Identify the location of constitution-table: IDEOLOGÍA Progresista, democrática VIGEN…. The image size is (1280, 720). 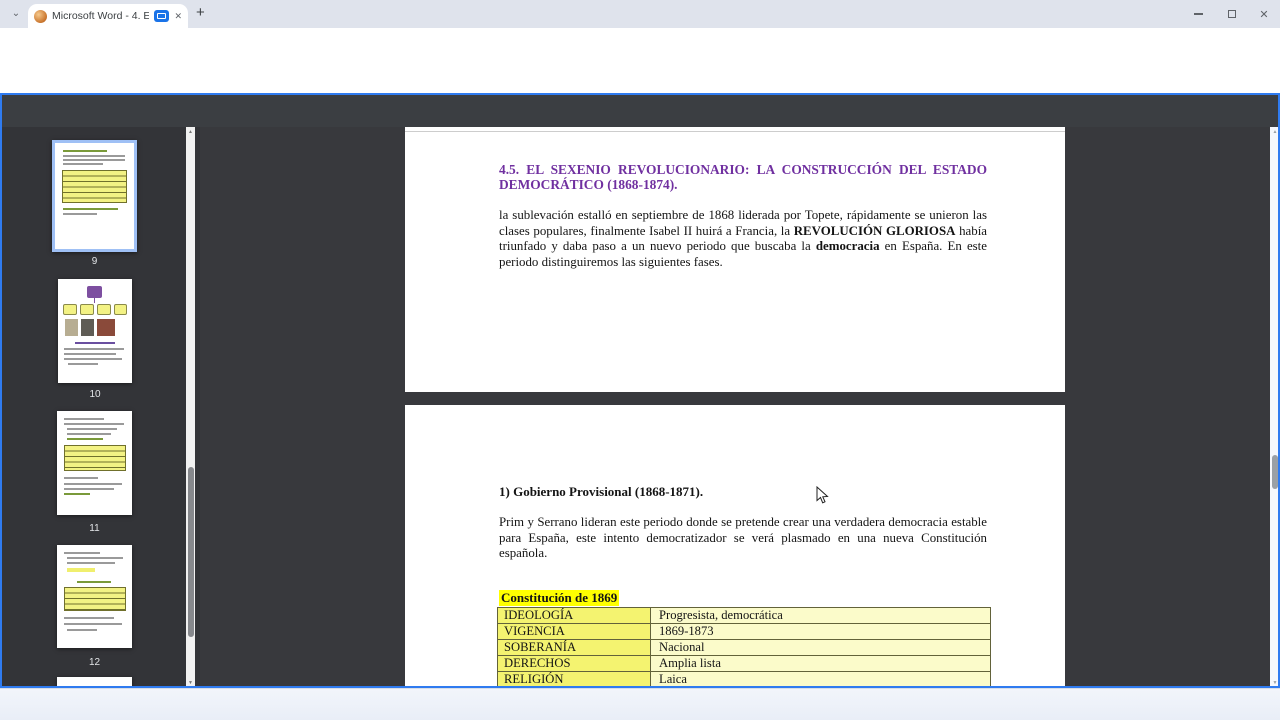
(744, 648).